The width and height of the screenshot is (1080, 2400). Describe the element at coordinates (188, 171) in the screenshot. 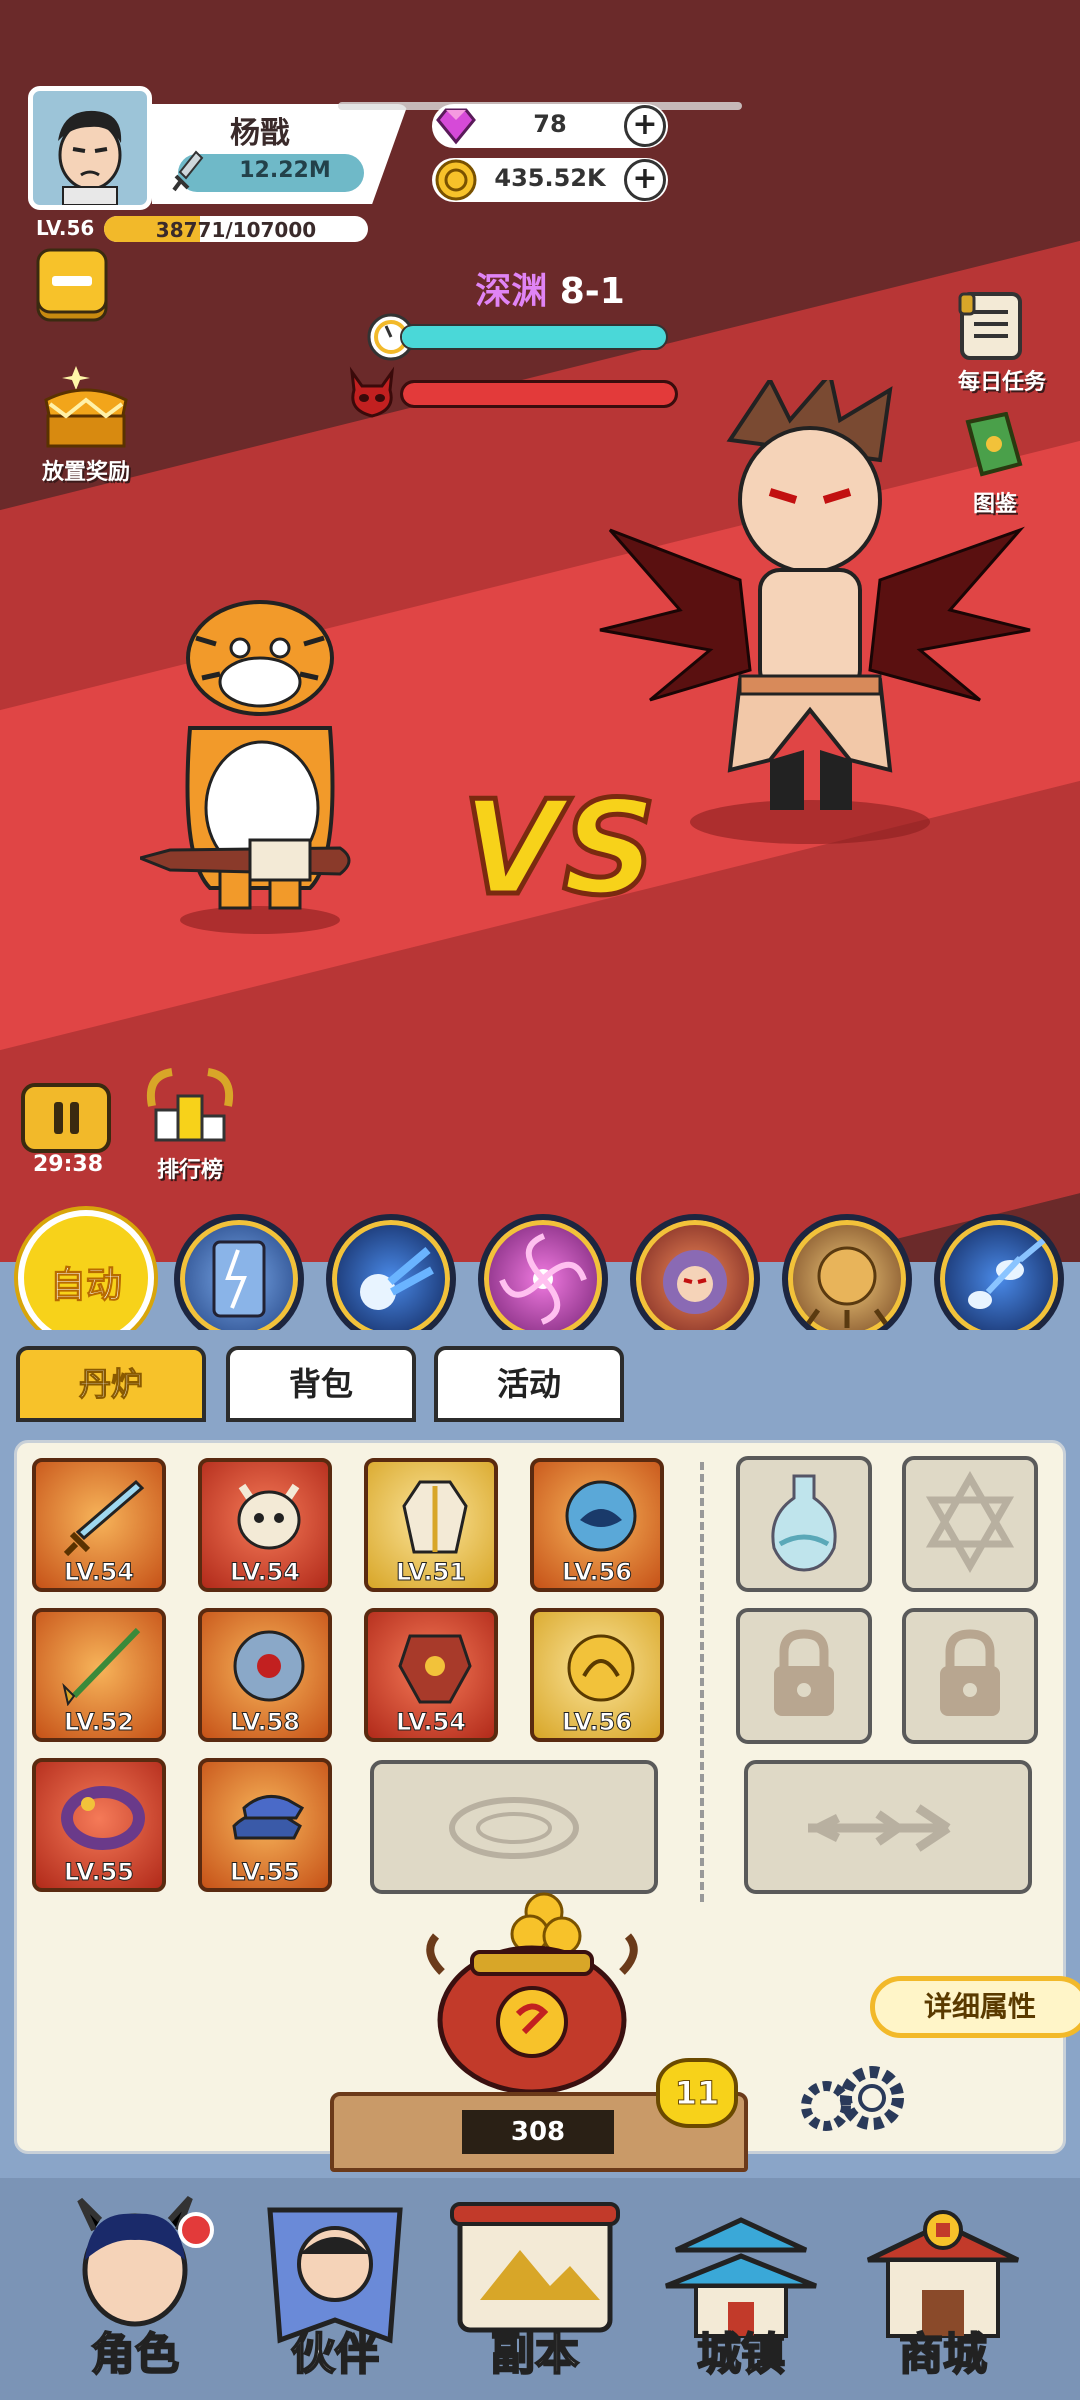

I see `sword-icon` at that location.